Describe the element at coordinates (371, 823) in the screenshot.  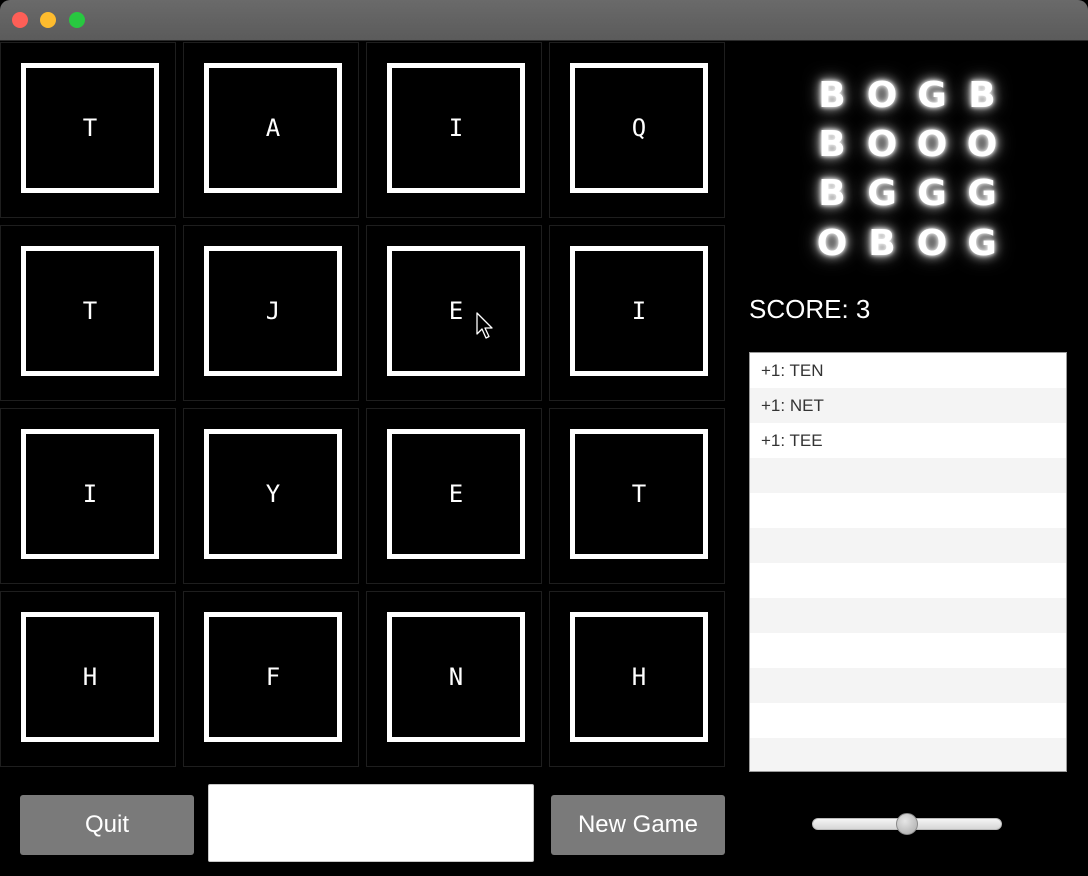
I see `word-input` at that location.